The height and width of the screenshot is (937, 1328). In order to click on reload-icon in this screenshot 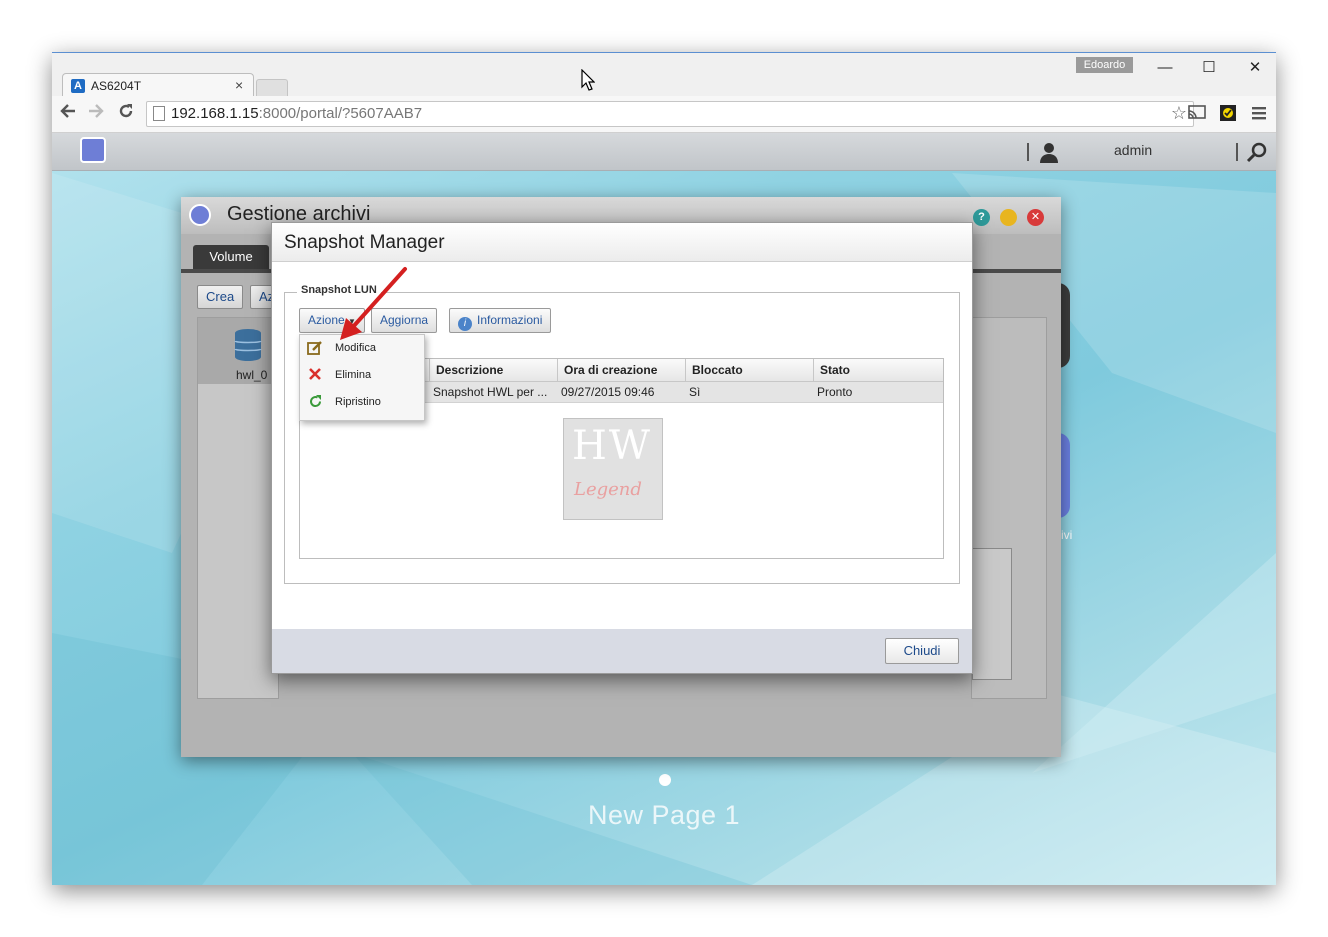, I will do `click(126, 114)`.